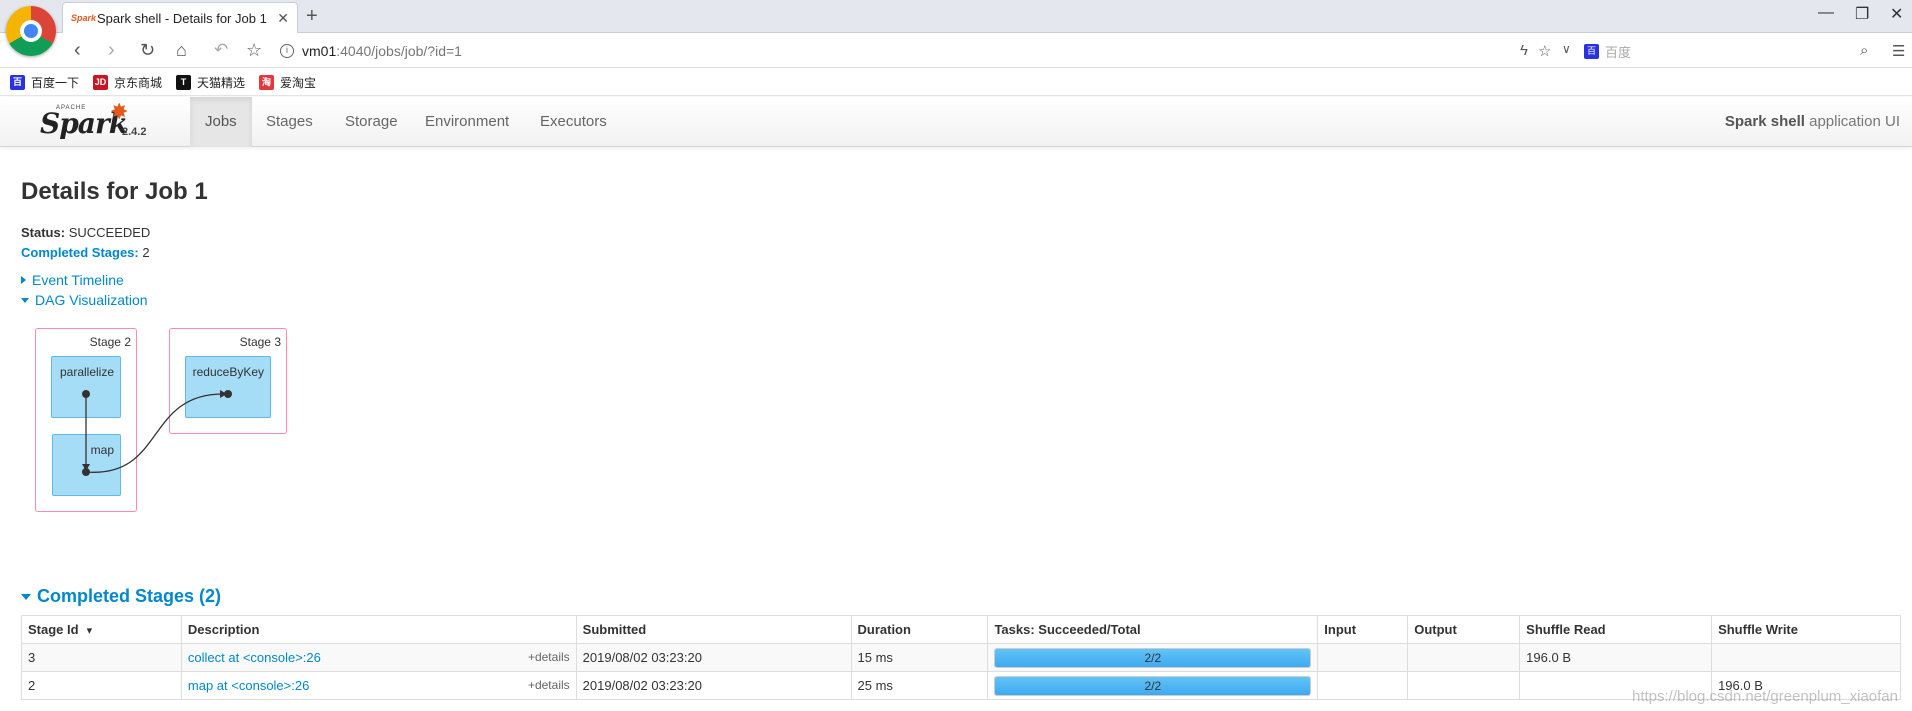  Describe the element at coordinates (223, 629) in the screenshot. I see `column-header-label: Description` at that location.